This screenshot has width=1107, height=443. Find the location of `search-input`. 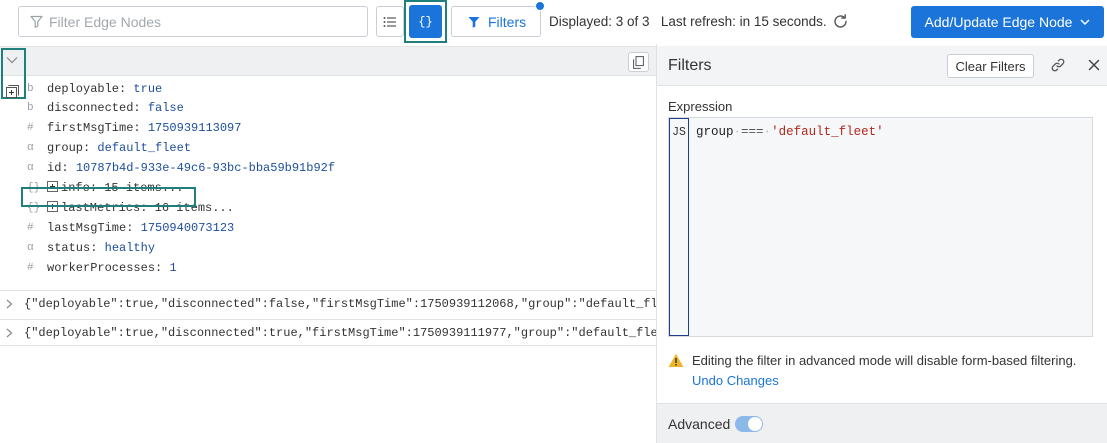

search-input is located at coordinates (204, 21).